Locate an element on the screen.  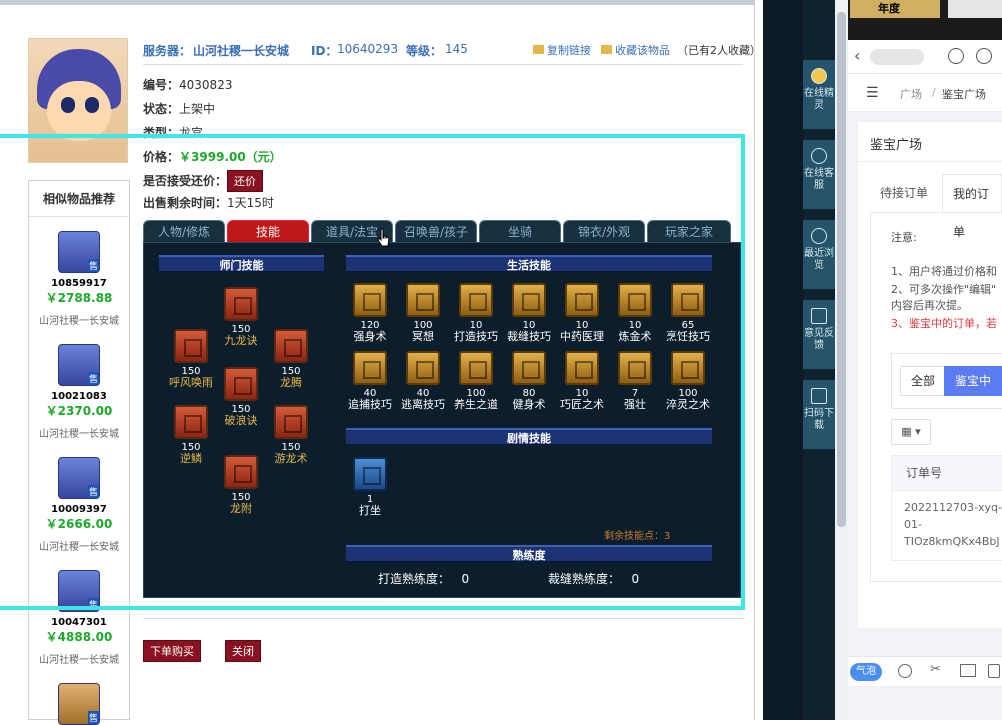
nav-recent: 最近浏览 is located at coordinates (819, 255).